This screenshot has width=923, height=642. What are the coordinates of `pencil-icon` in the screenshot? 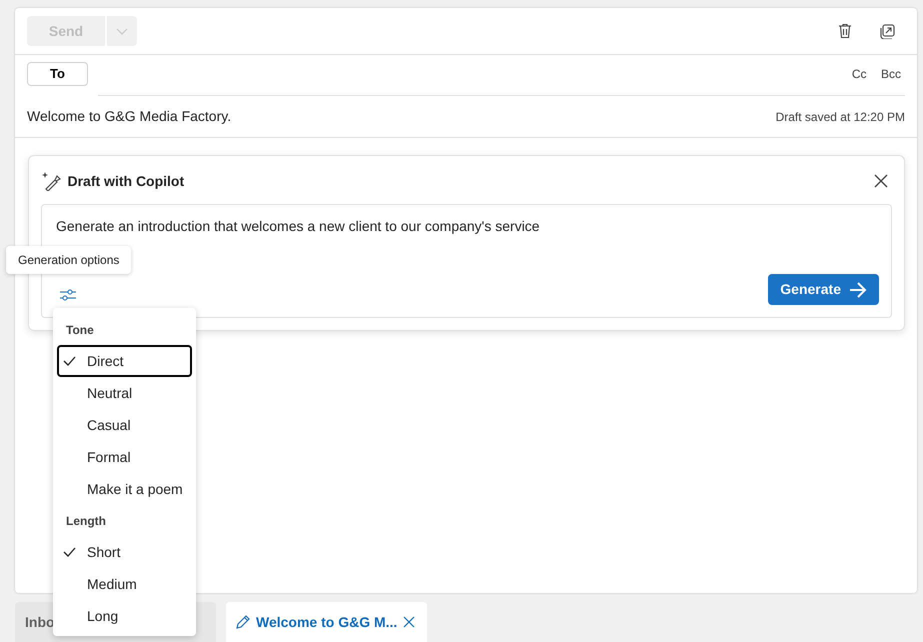 It's located at (243, 622).